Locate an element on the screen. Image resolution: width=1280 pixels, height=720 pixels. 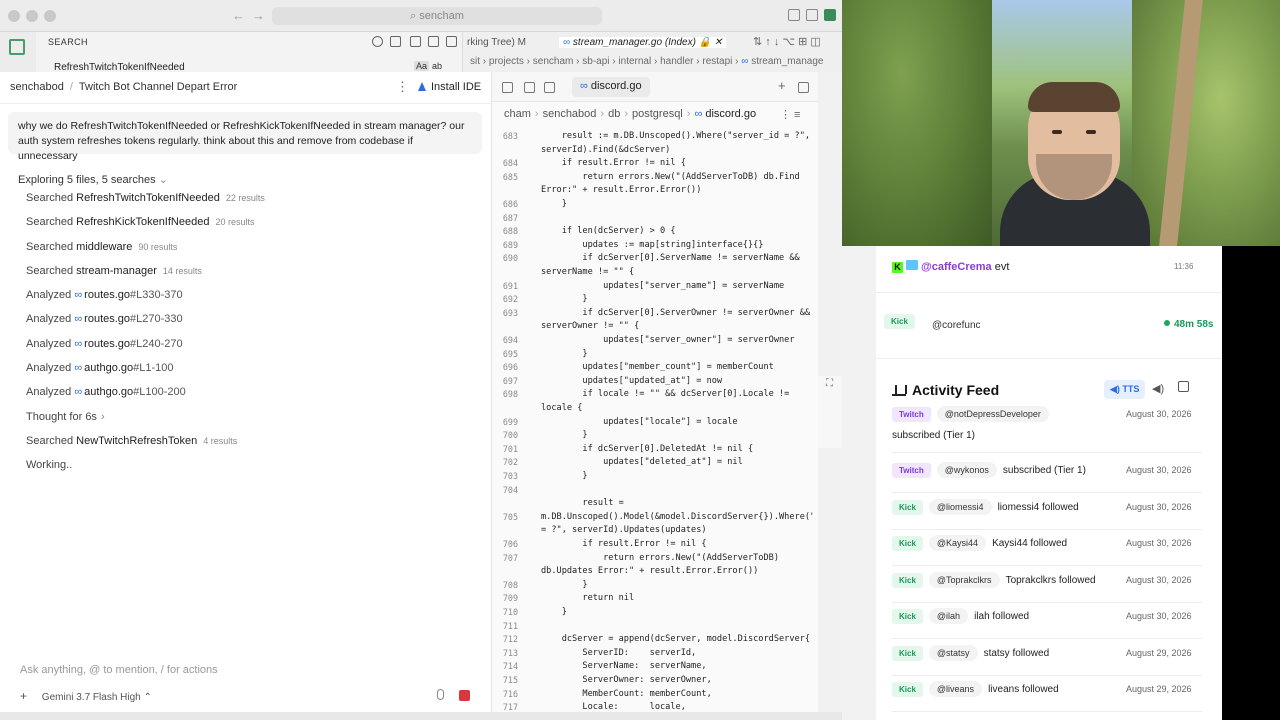
code-line: MemberCount: memberCount, is located at coordinates (677, 695).